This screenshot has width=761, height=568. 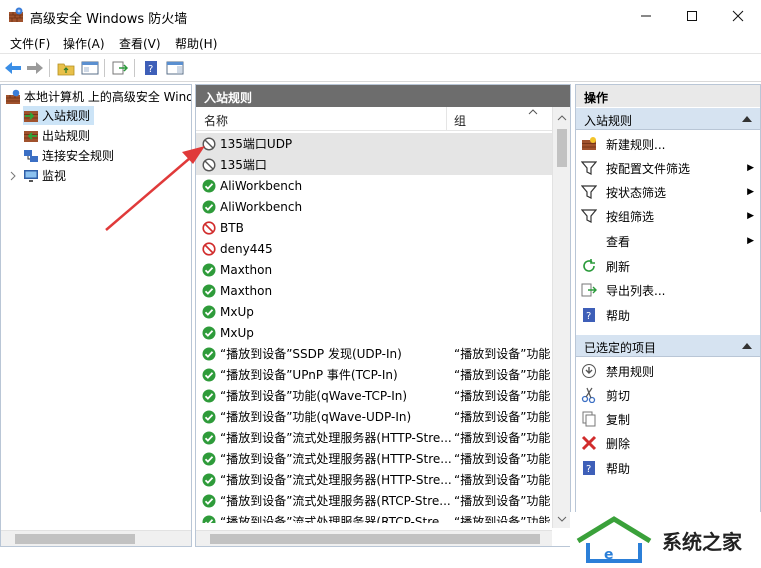 I want to click on action-filter-by-group: 按组筛选 ▶, so click(x=668, y=216).